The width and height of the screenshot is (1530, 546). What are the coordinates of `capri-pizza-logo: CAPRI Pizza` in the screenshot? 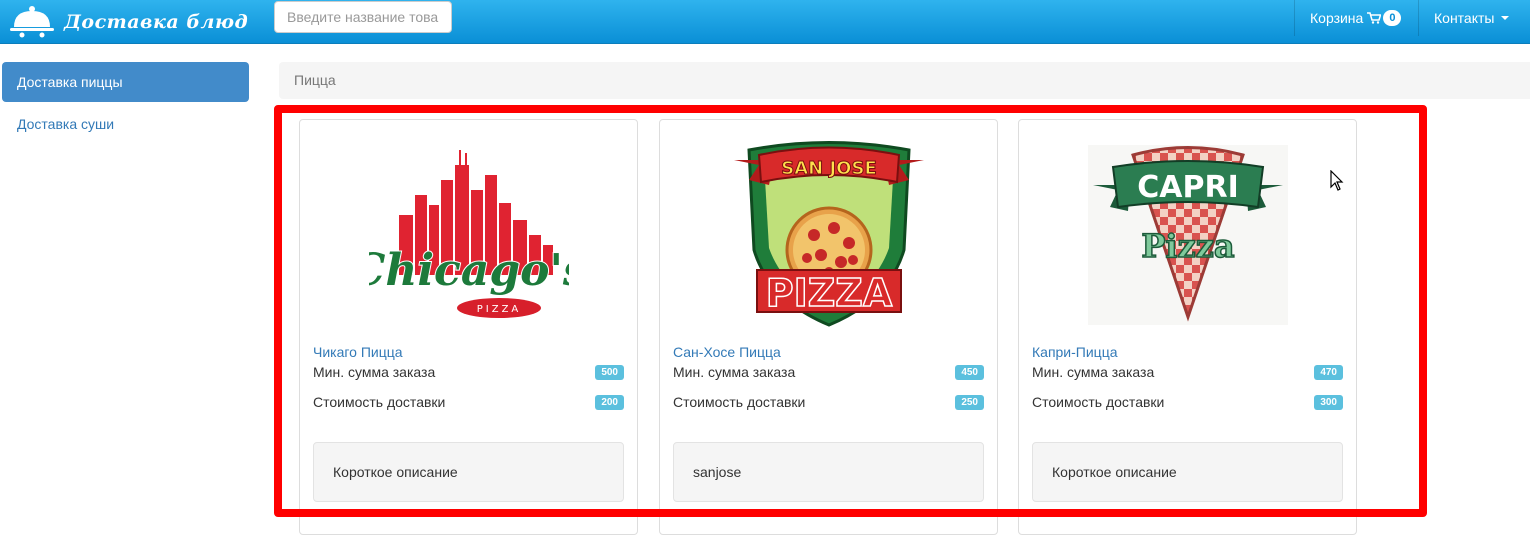 It's located at (1187, 235).